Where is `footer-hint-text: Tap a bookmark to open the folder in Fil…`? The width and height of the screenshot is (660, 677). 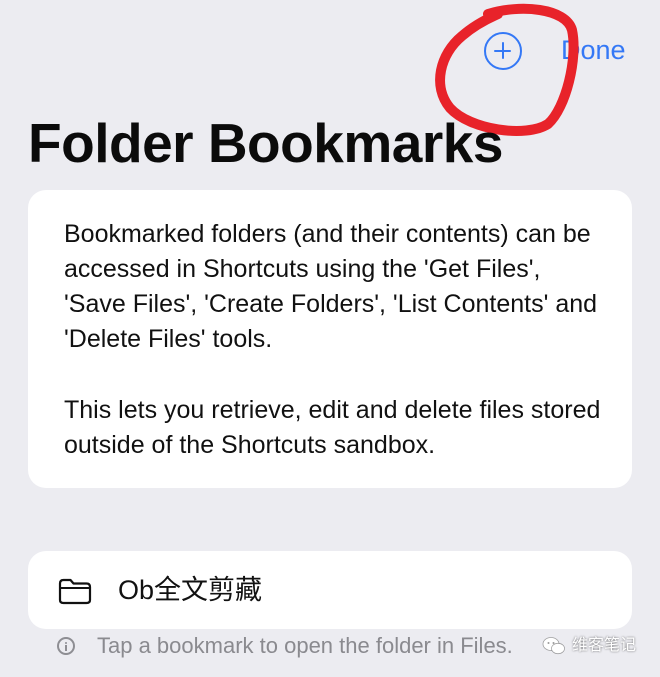
footer-hint-text: Tap a bookmark to open the folder in Fil… is located at coordinates (305, 645).